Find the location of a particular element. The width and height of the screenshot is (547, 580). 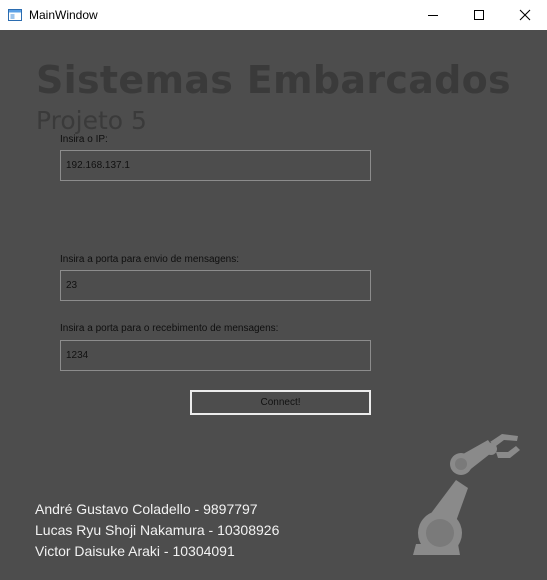

title-bar: MainWindow is located at coordinates (273, 15).